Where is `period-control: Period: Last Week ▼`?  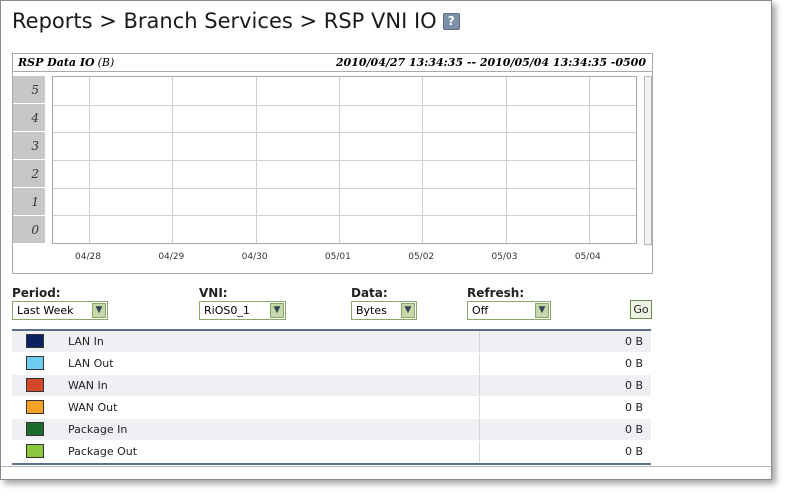
period-control: Period: Last Week ▼ is located at coordinates (60, 303).